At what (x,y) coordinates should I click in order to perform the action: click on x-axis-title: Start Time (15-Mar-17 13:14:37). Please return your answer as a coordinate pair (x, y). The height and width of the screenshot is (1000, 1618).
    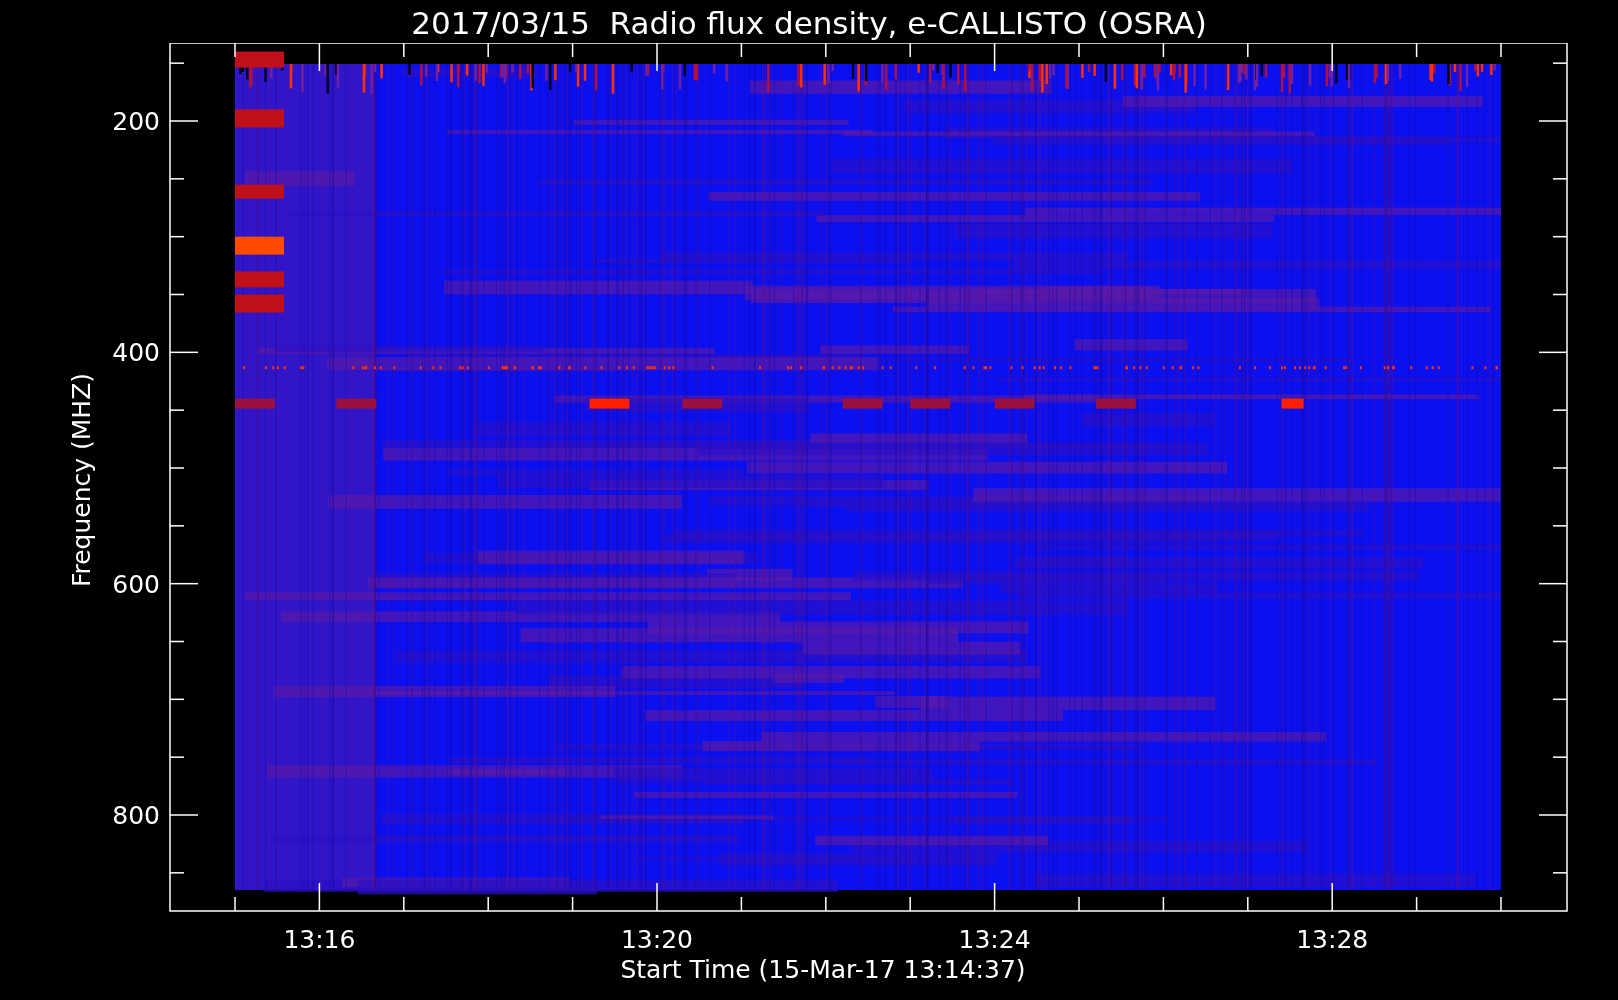
    Looking at the image, I should click on (823, 970).